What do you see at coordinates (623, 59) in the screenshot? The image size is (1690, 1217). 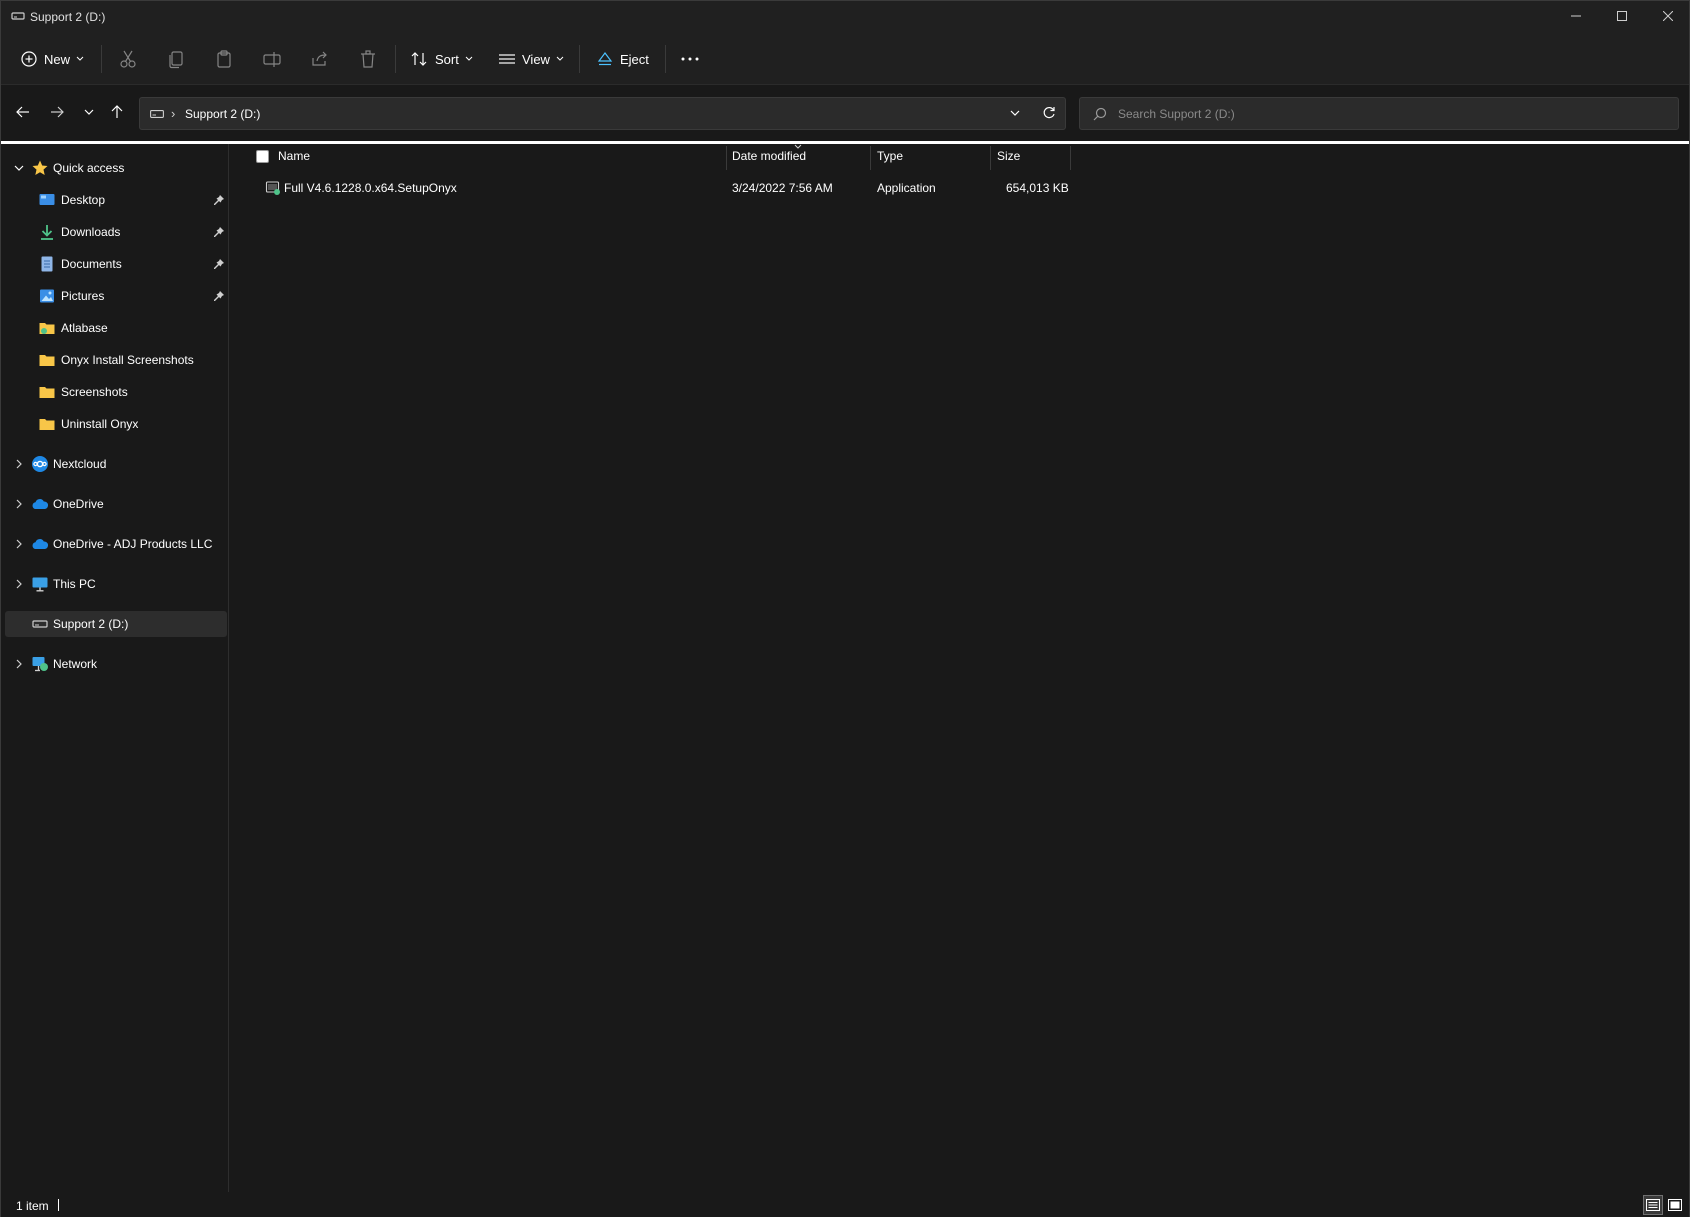 I see `eject-button: Eject` at bounding box center [623, 59].